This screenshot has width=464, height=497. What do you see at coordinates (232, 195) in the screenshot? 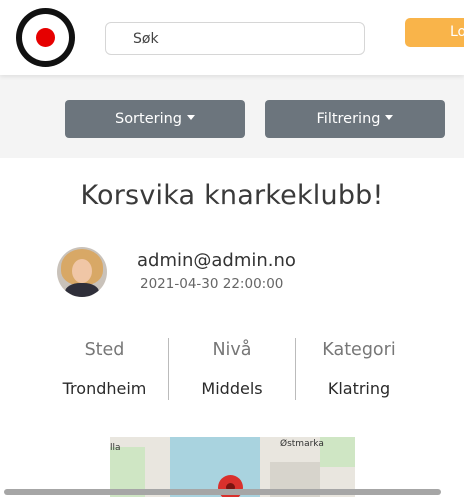
I see `post-title: Korsvika knarkeklubb!` at bounding box center [232, 195].